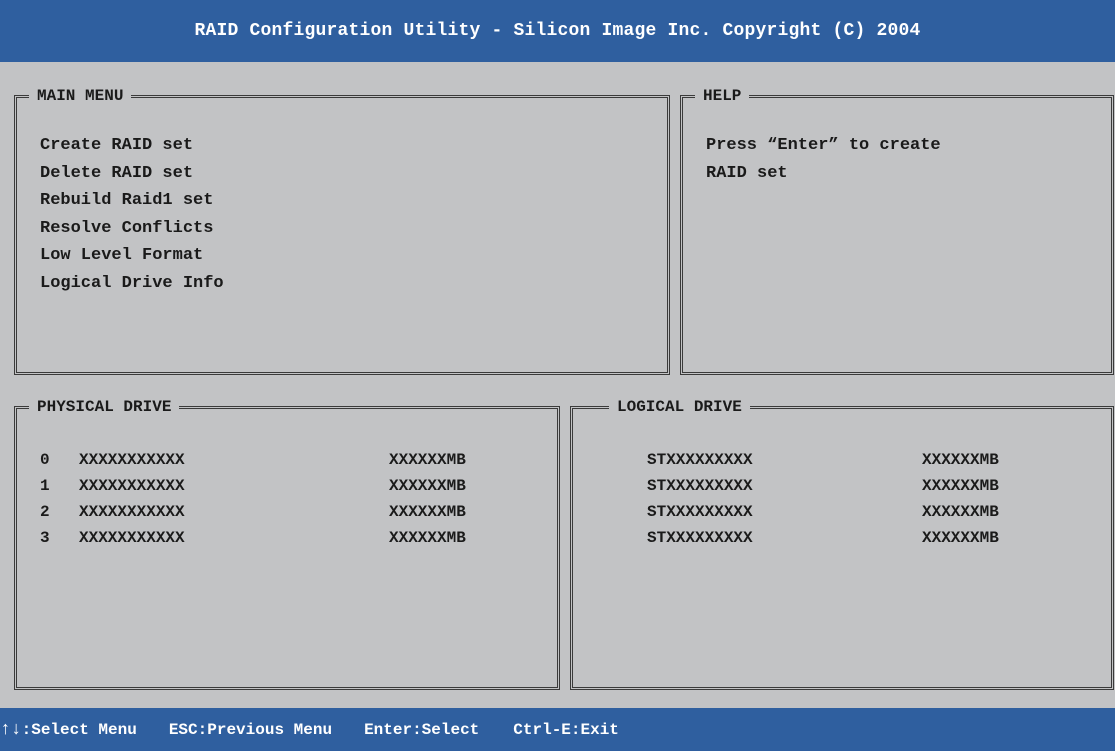  I want to click on up-down-arrows-icon: ↑↓, so click(11, 729).